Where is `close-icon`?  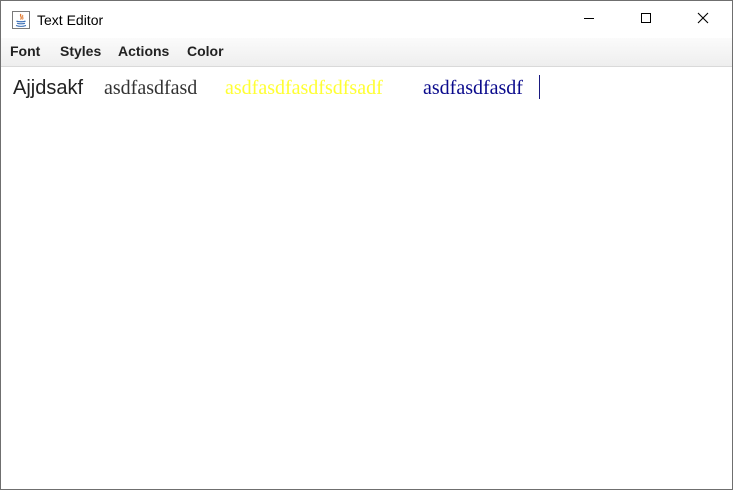 close-icon is located at coordinates (703, 20).